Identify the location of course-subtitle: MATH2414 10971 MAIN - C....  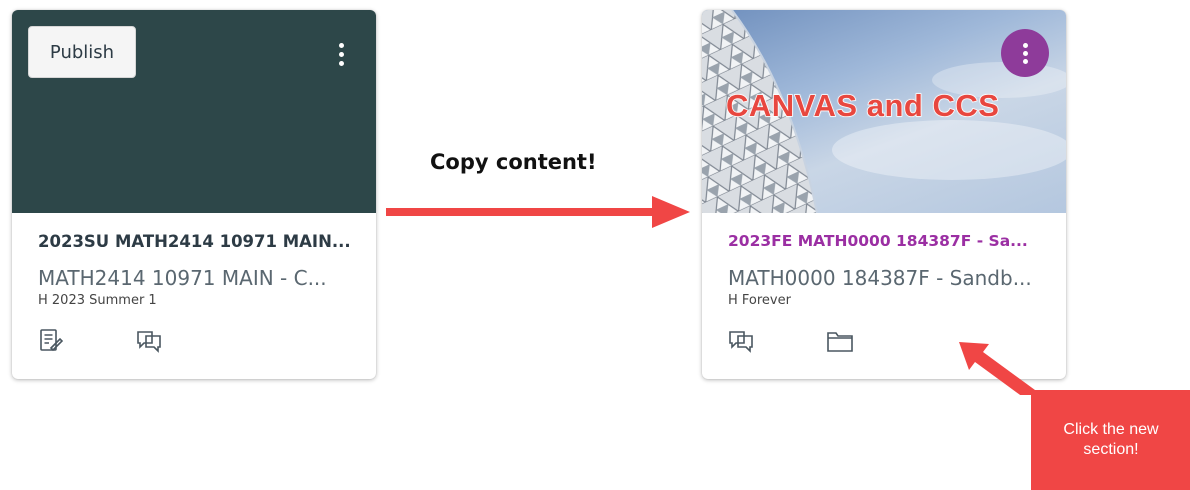
(182, 278).